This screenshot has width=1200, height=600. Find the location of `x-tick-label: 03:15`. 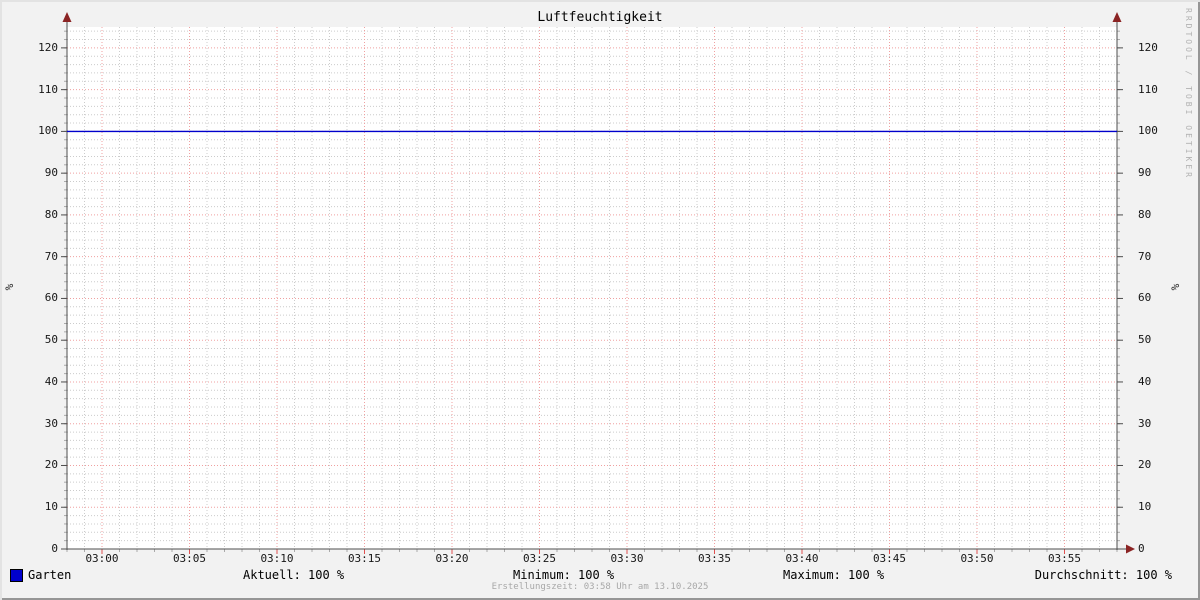

x-tick-label: 03:15 is located at coordinates (364, 558).